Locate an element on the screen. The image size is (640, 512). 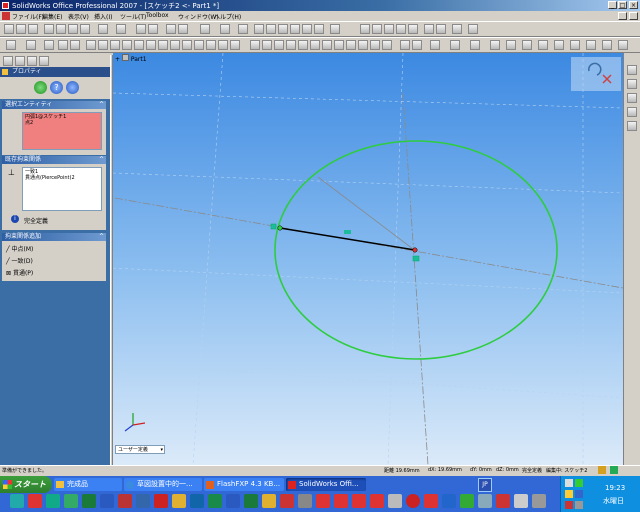
linear-pattern-icon is located at coordinates (351, 45).